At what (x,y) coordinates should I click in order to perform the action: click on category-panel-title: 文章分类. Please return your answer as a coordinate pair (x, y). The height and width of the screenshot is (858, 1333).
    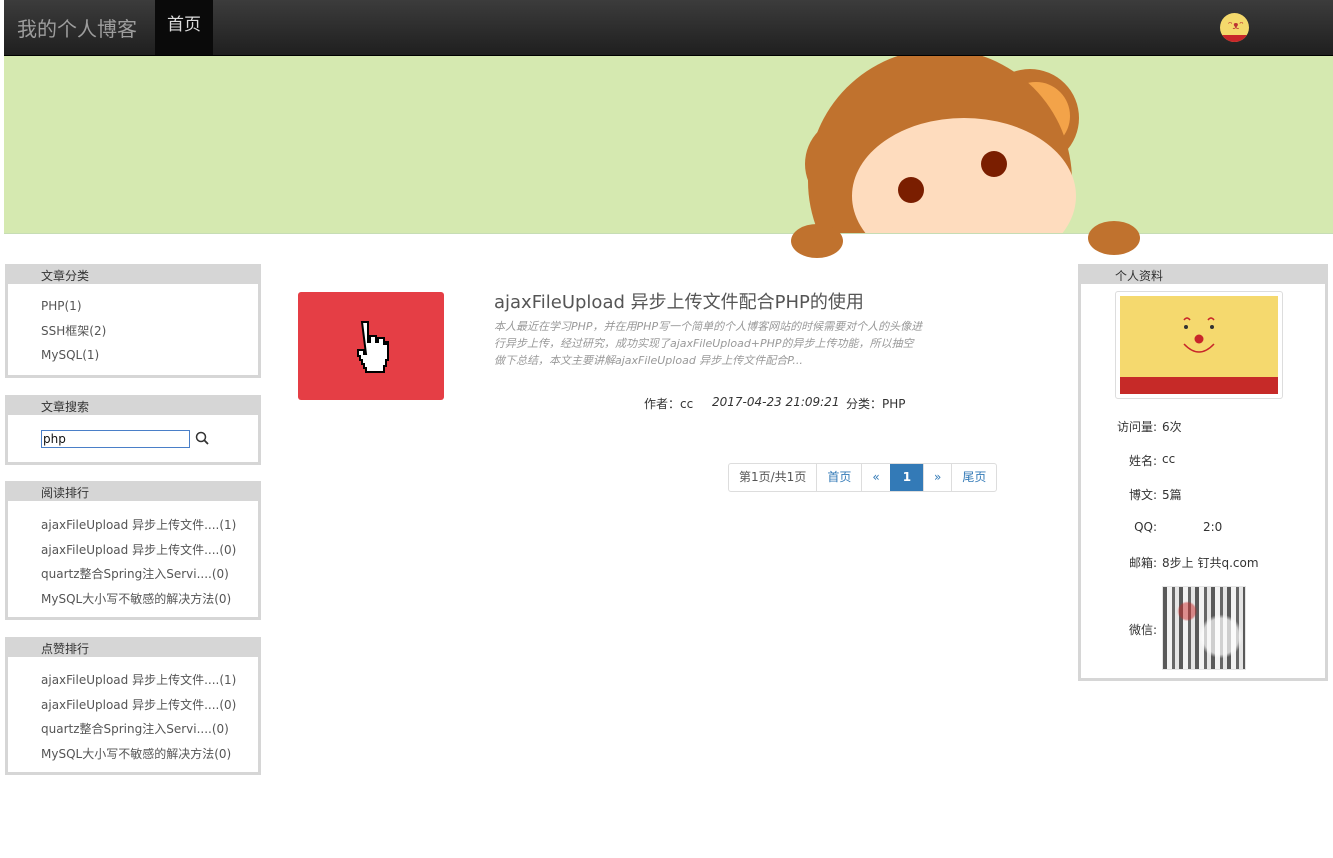
    Looking at the image, I should click on (133, 275).